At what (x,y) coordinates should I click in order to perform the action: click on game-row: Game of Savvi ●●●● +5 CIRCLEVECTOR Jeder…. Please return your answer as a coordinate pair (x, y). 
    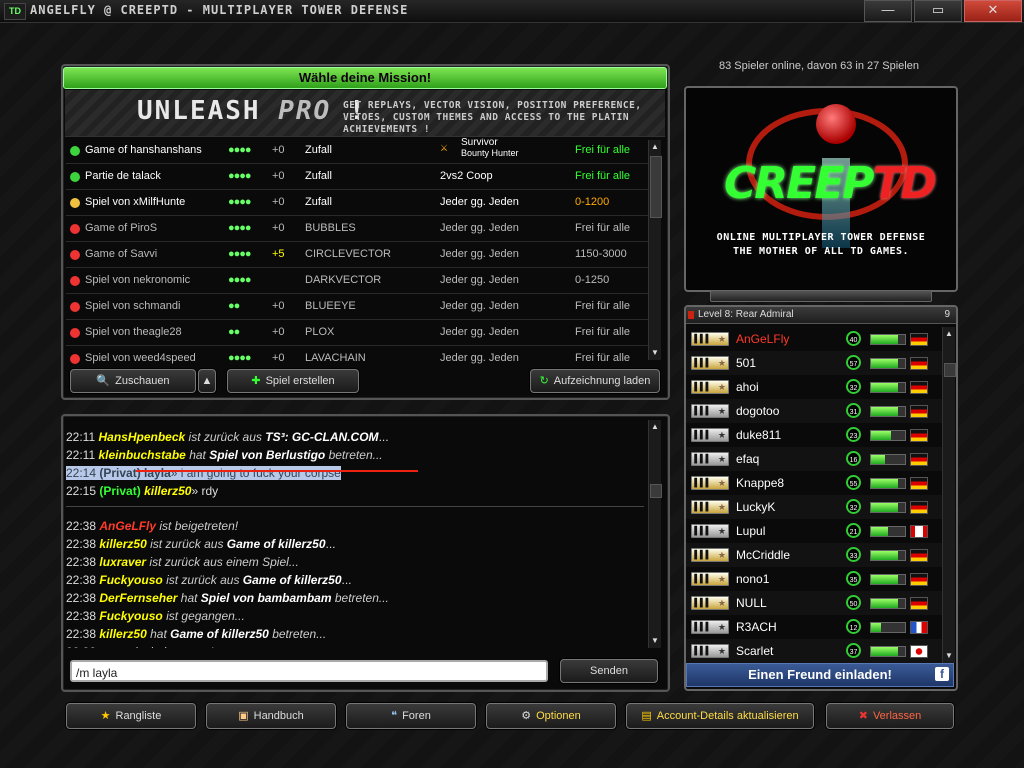
    Looking at the image, I should click on (357, 255).